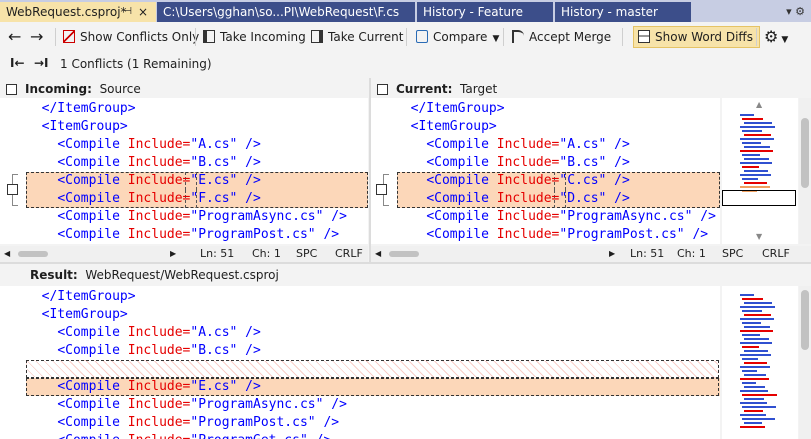 Image resolution: width=811 pixels, height=439 pixels. I want to click on result-minimap, so click(760, 362).